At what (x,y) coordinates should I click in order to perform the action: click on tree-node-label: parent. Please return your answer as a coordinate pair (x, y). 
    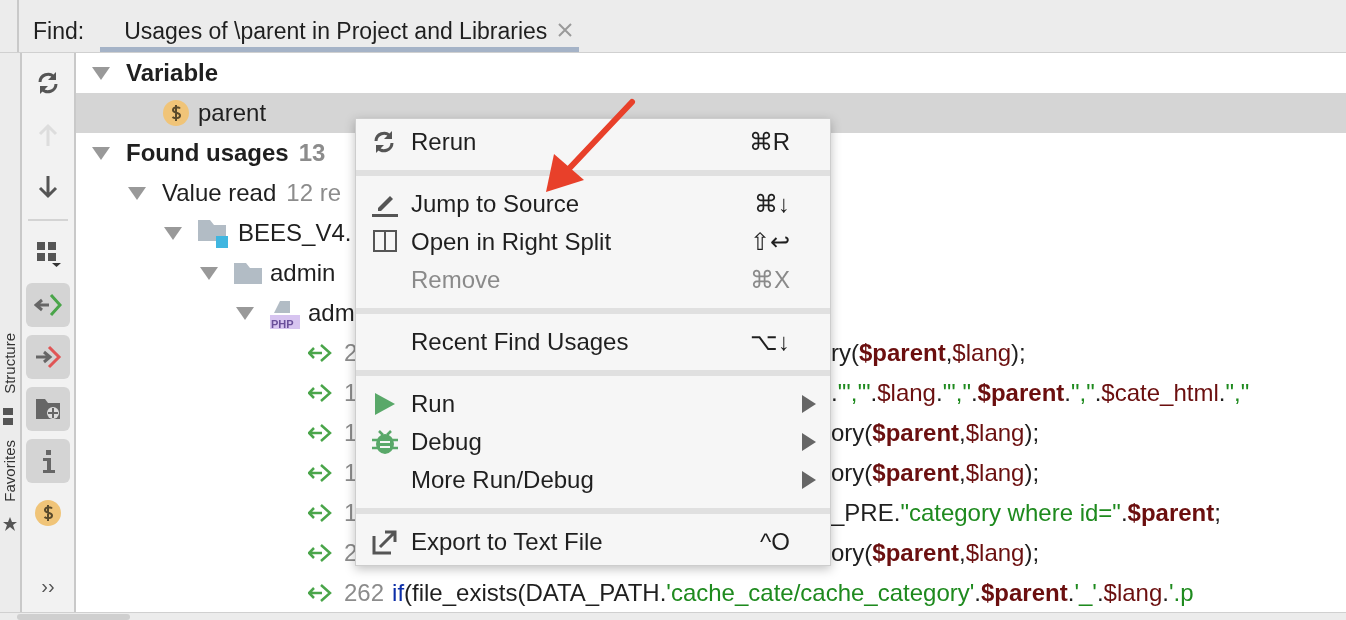
    Looking at the image, I should click on (232, 113).